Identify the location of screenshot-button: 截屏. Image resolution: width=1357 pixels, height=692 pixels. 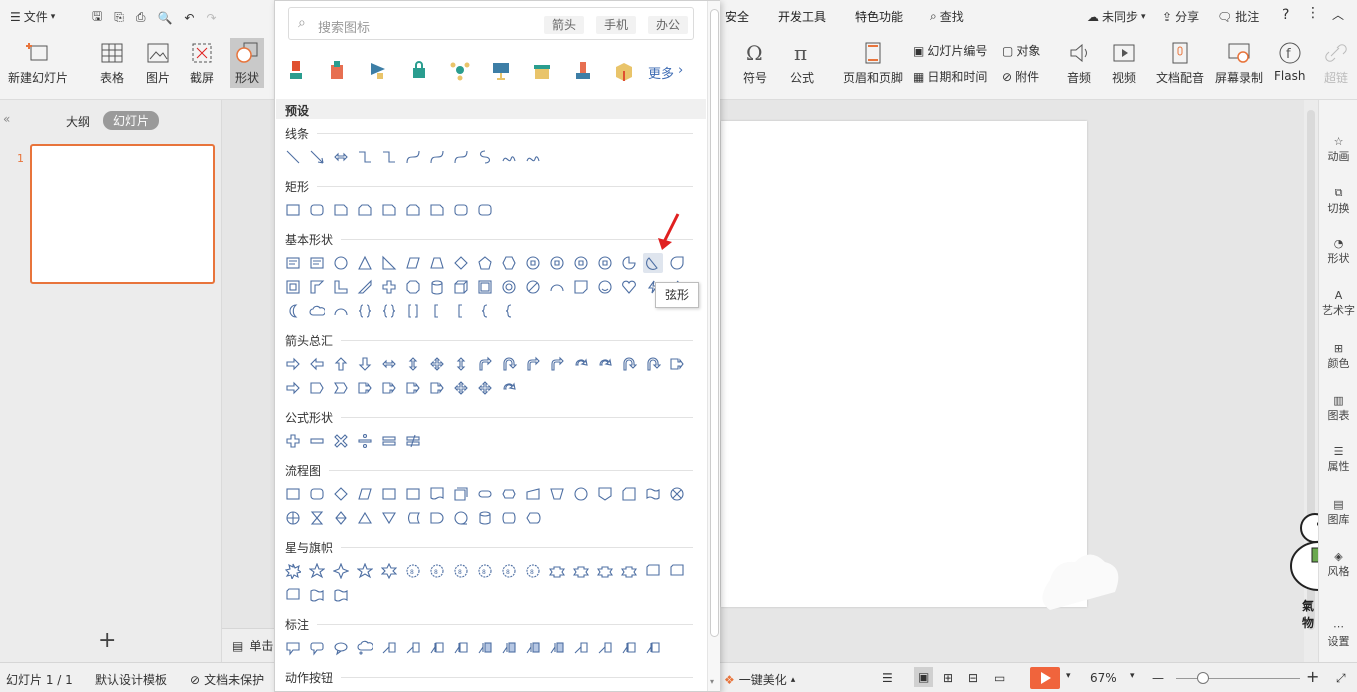
(202, 63).